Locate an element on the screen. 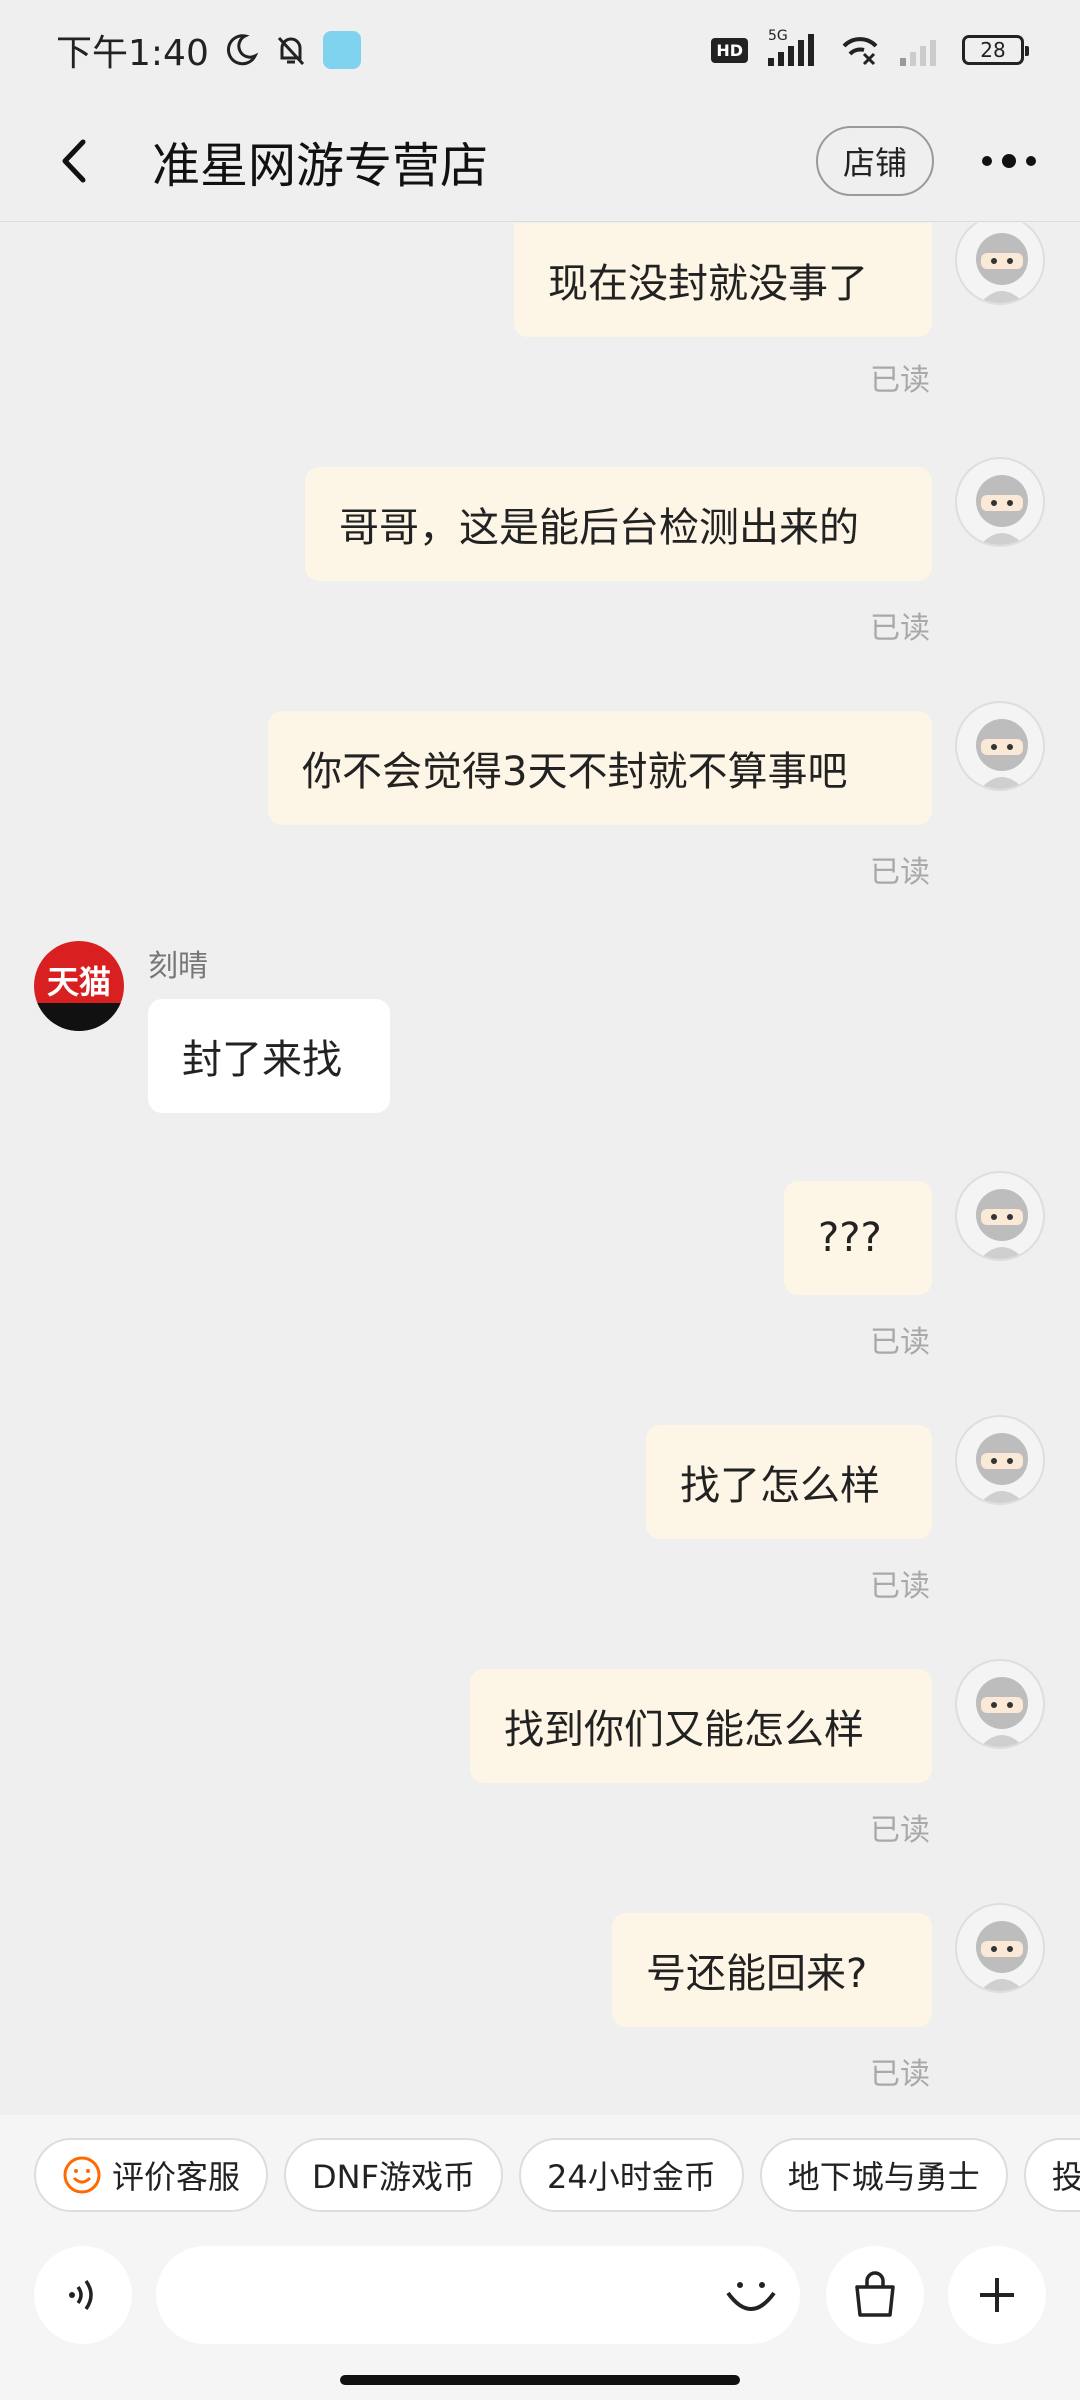  message-bubble-mine: 现在没封就没事了 is located at coordinates (723, 280).